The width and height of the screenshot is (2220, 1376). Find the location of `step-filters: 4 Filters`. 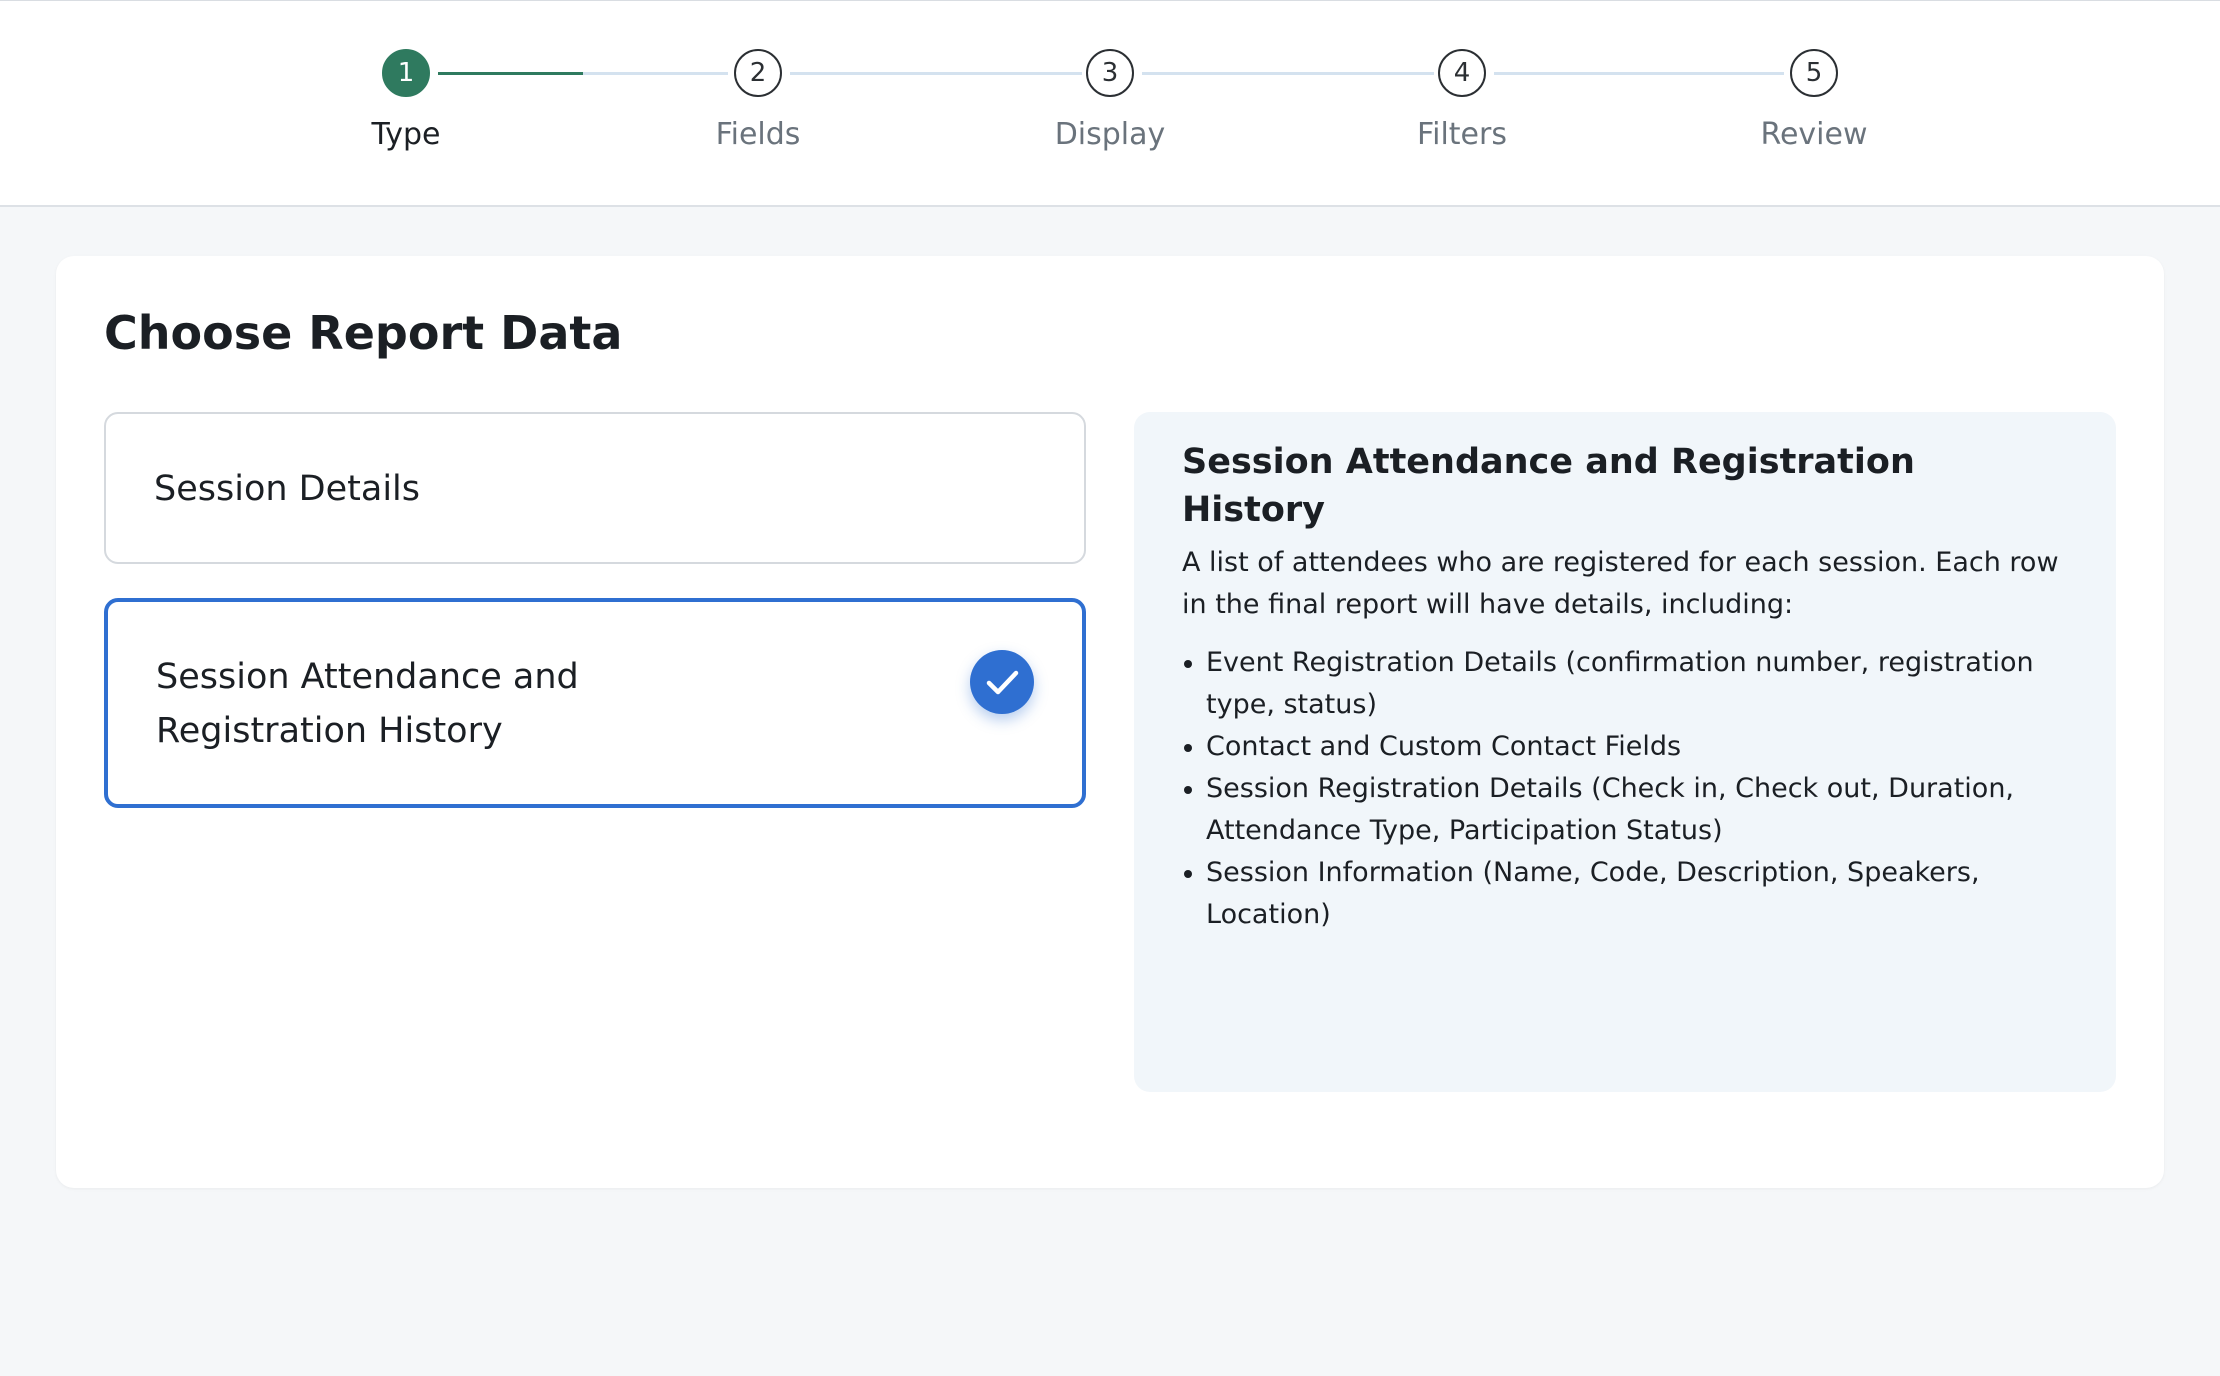

step-filters: 4 Filters is located at coordinates (1462, 100).